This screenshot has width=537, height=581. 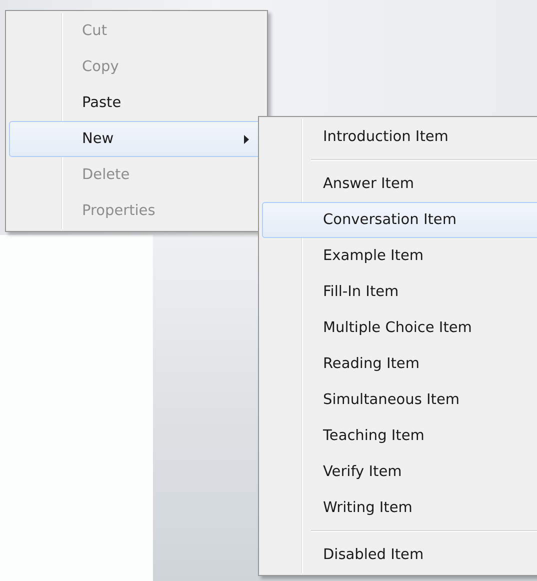 I want to click on menu-item: Fill-In Item, so click(x=399, y=292).